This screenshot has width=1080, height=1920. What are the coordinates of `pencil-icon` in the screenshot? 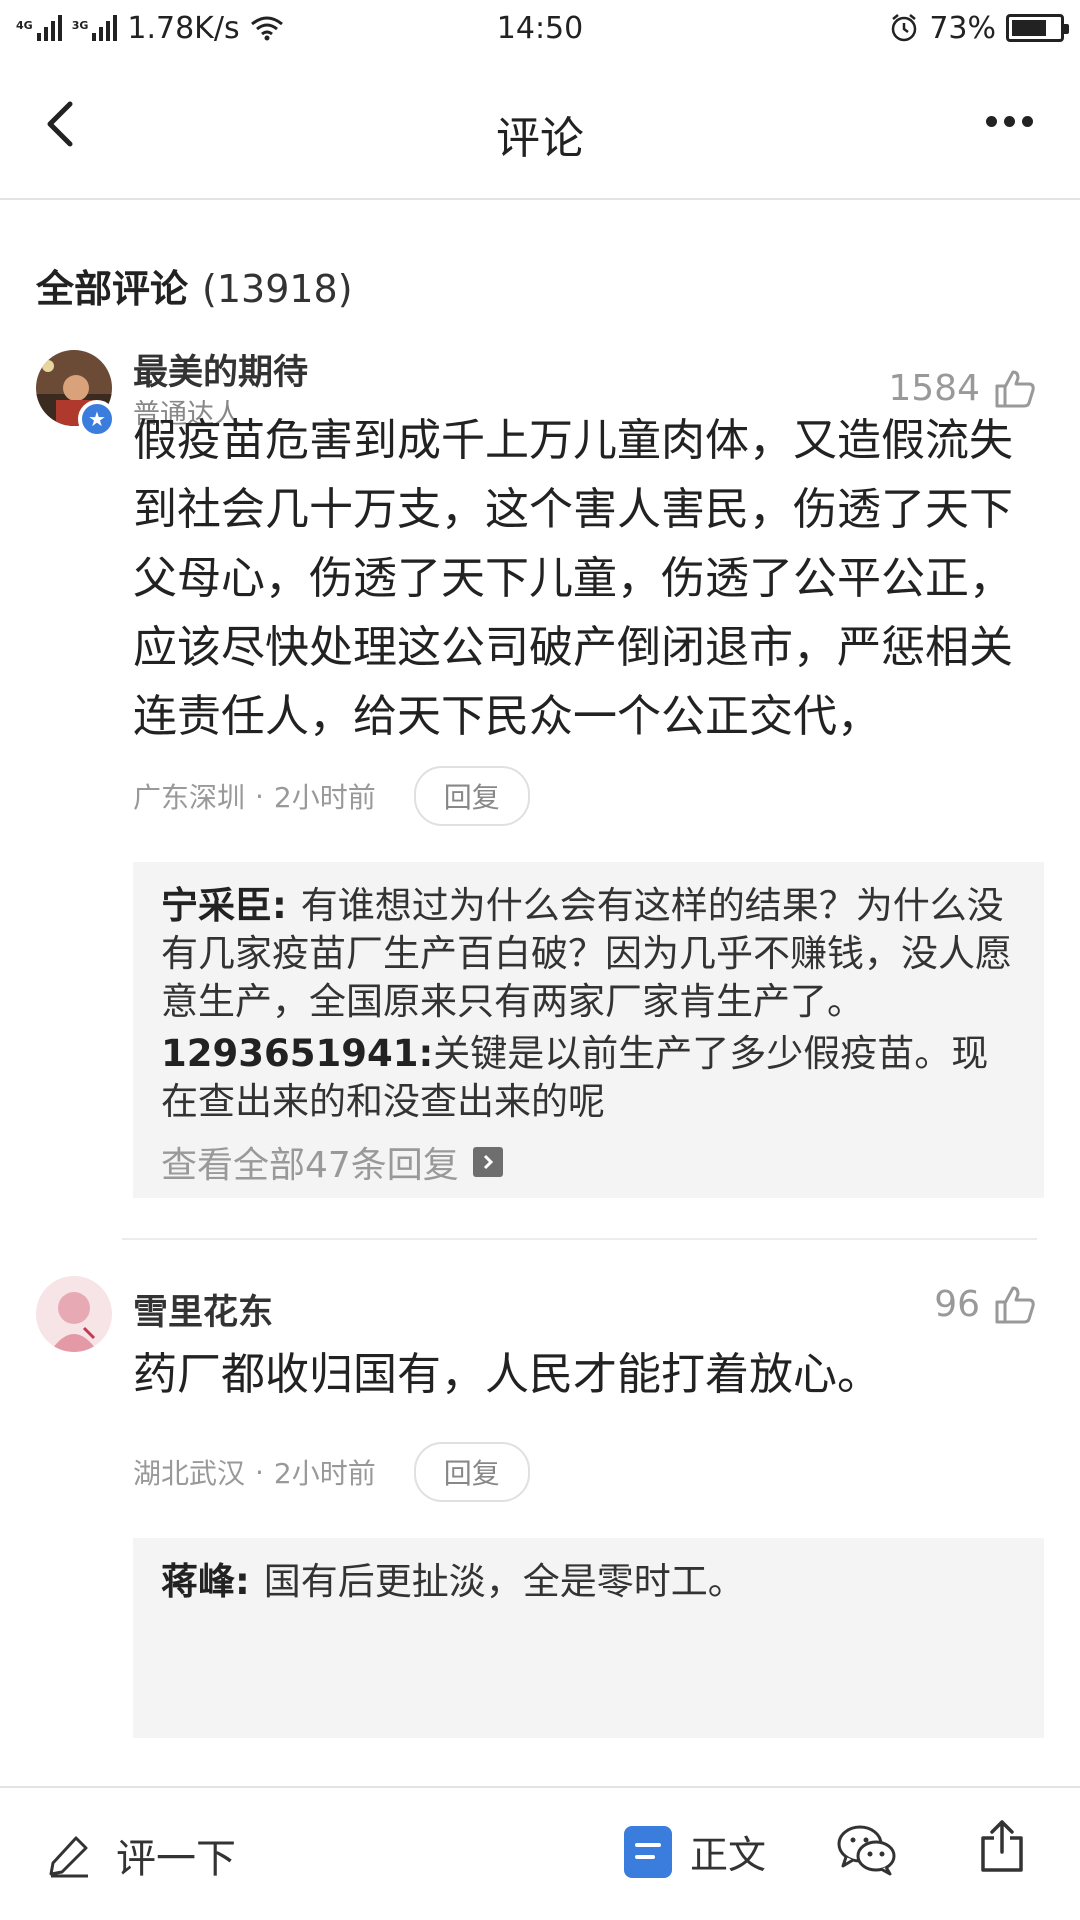 It's located at (68, 1857).